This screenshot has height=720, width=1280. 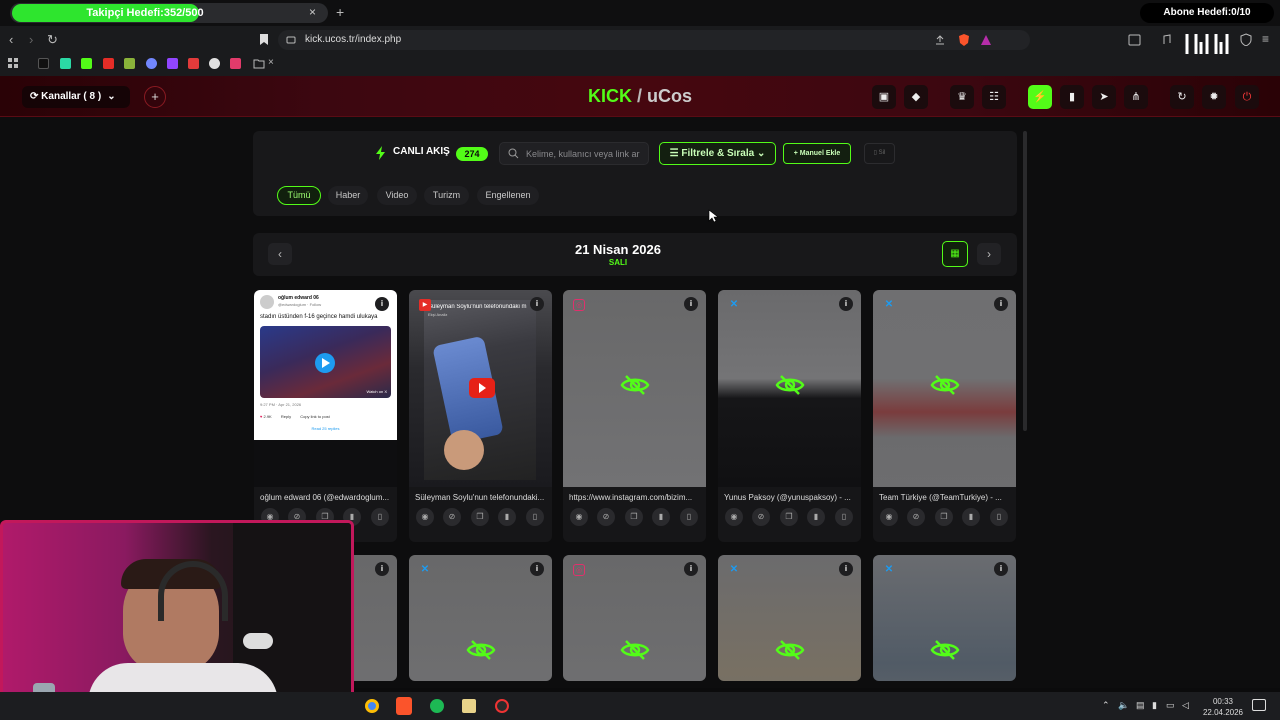 I want to click on bookmark-8-icon, so click(x=193, y=63).